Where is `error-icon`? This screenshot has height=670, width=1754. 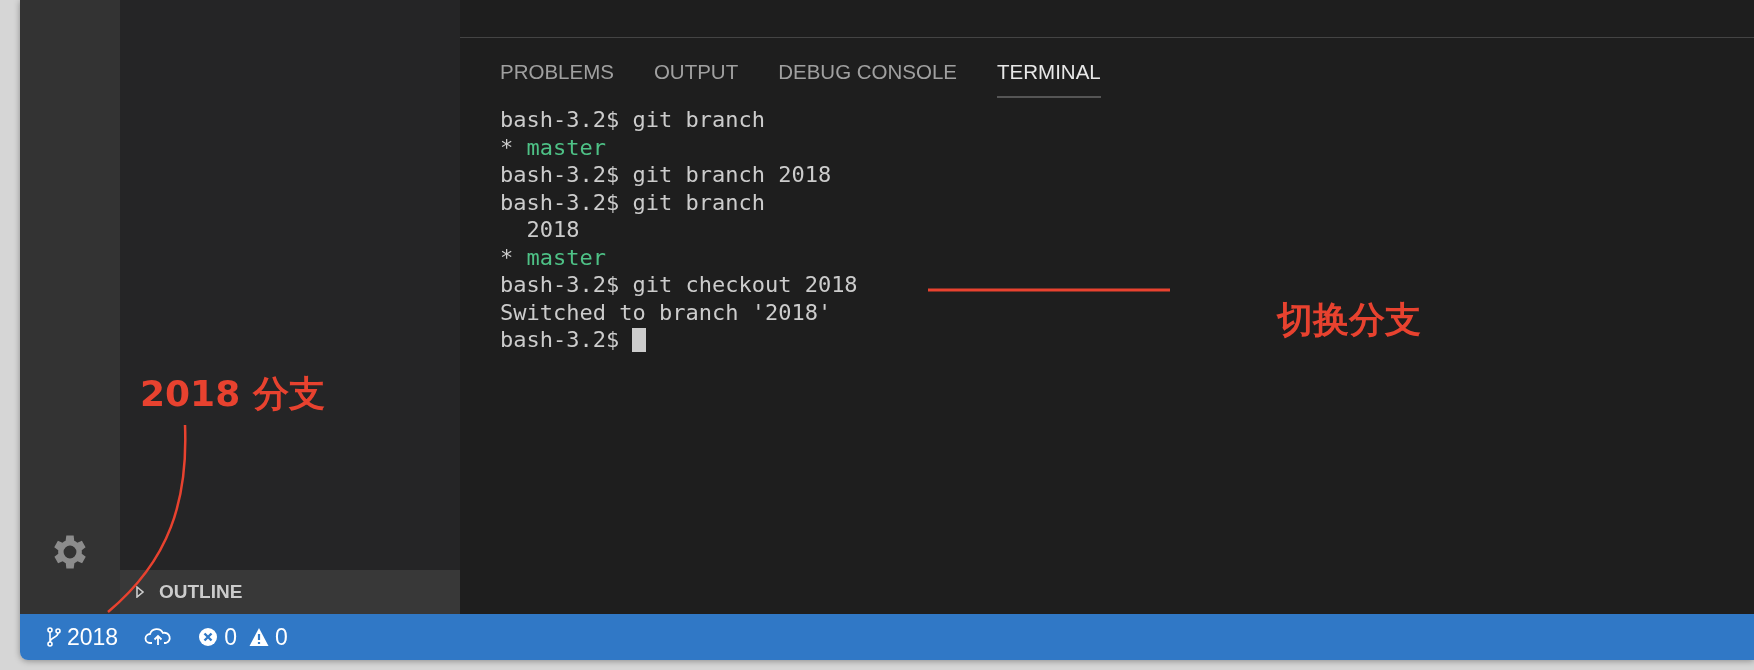
error-icon is located at coordinates (208, 637).